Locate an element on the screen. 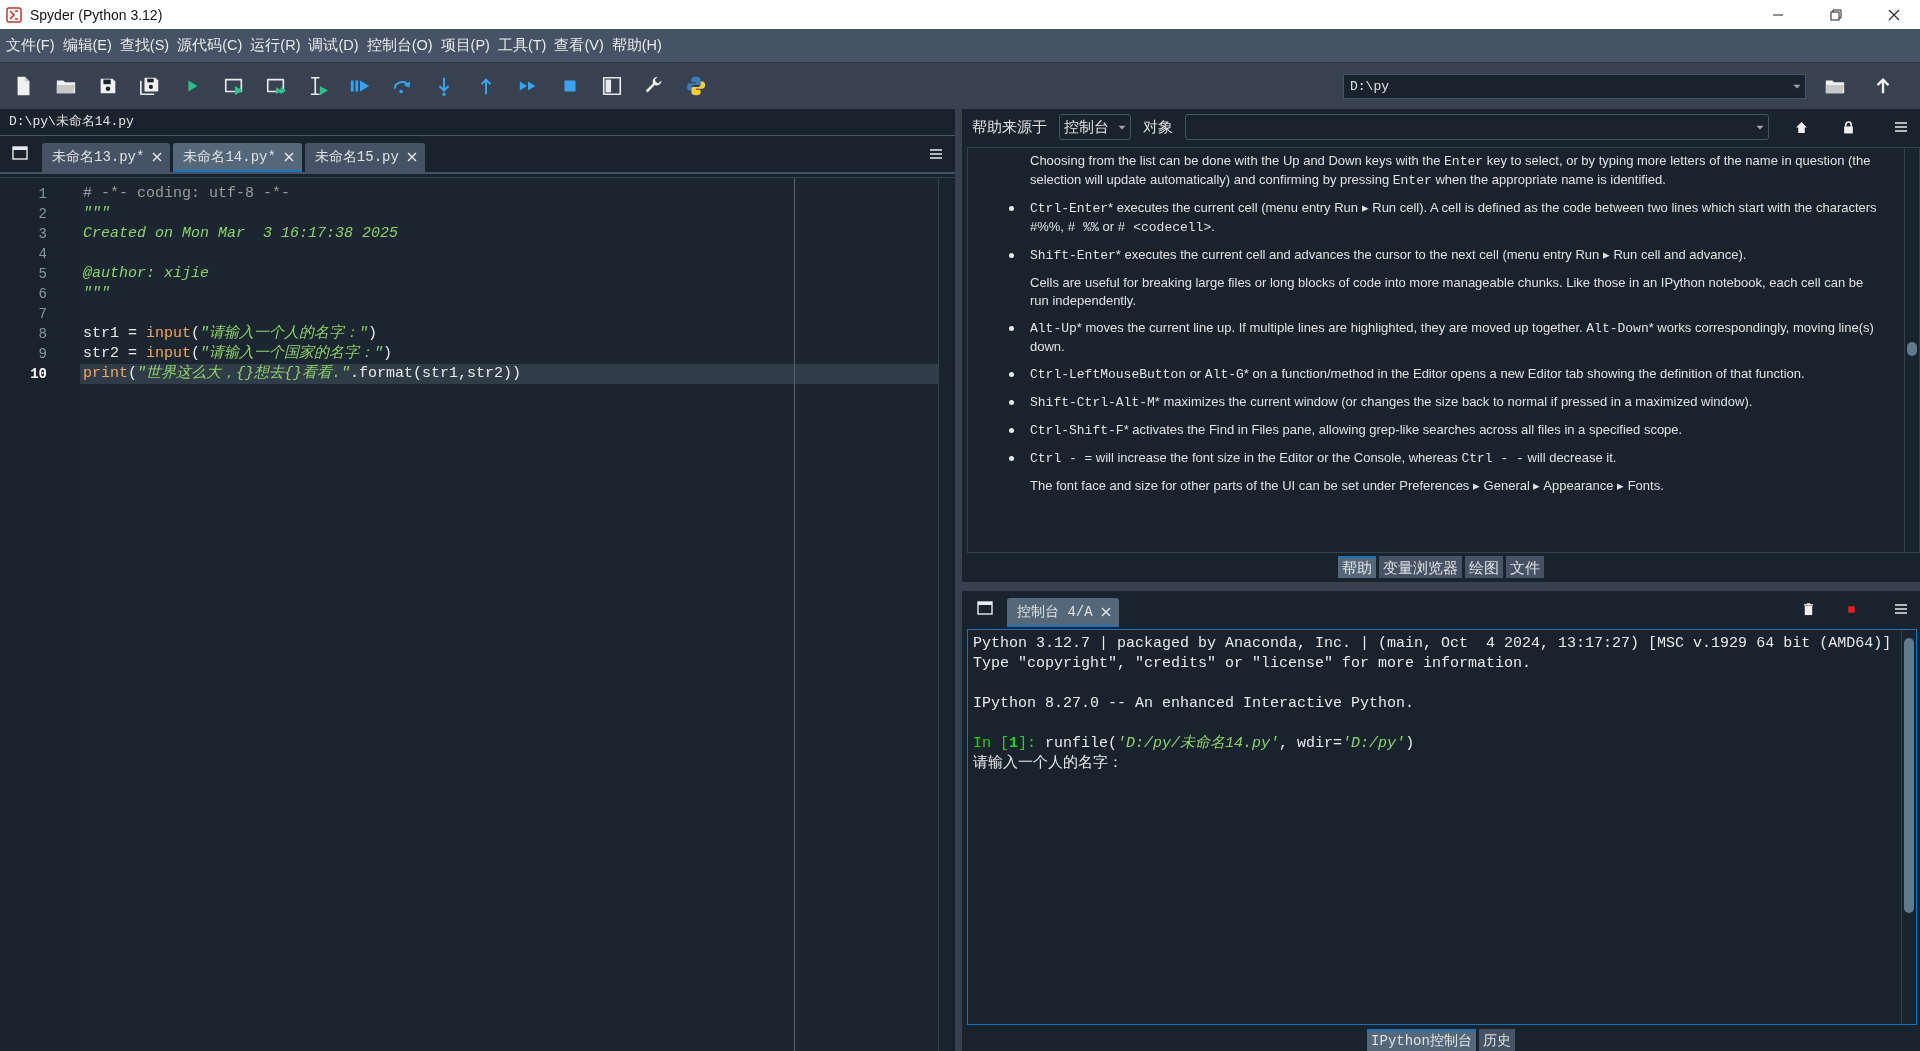 Image resolution: width=1920 pixels, height=1051 pixels. path-field: D:\py is located at coordinates (1574, 86).